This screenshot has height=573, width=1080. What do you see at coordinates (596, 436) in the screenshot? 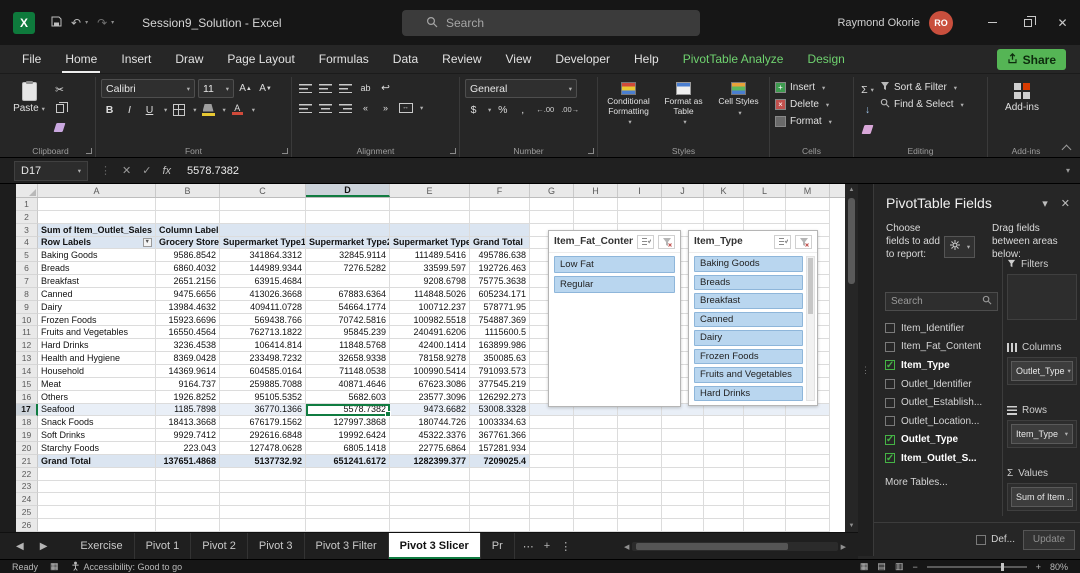
I see `cell-H19` at bounding box center [596, 436].